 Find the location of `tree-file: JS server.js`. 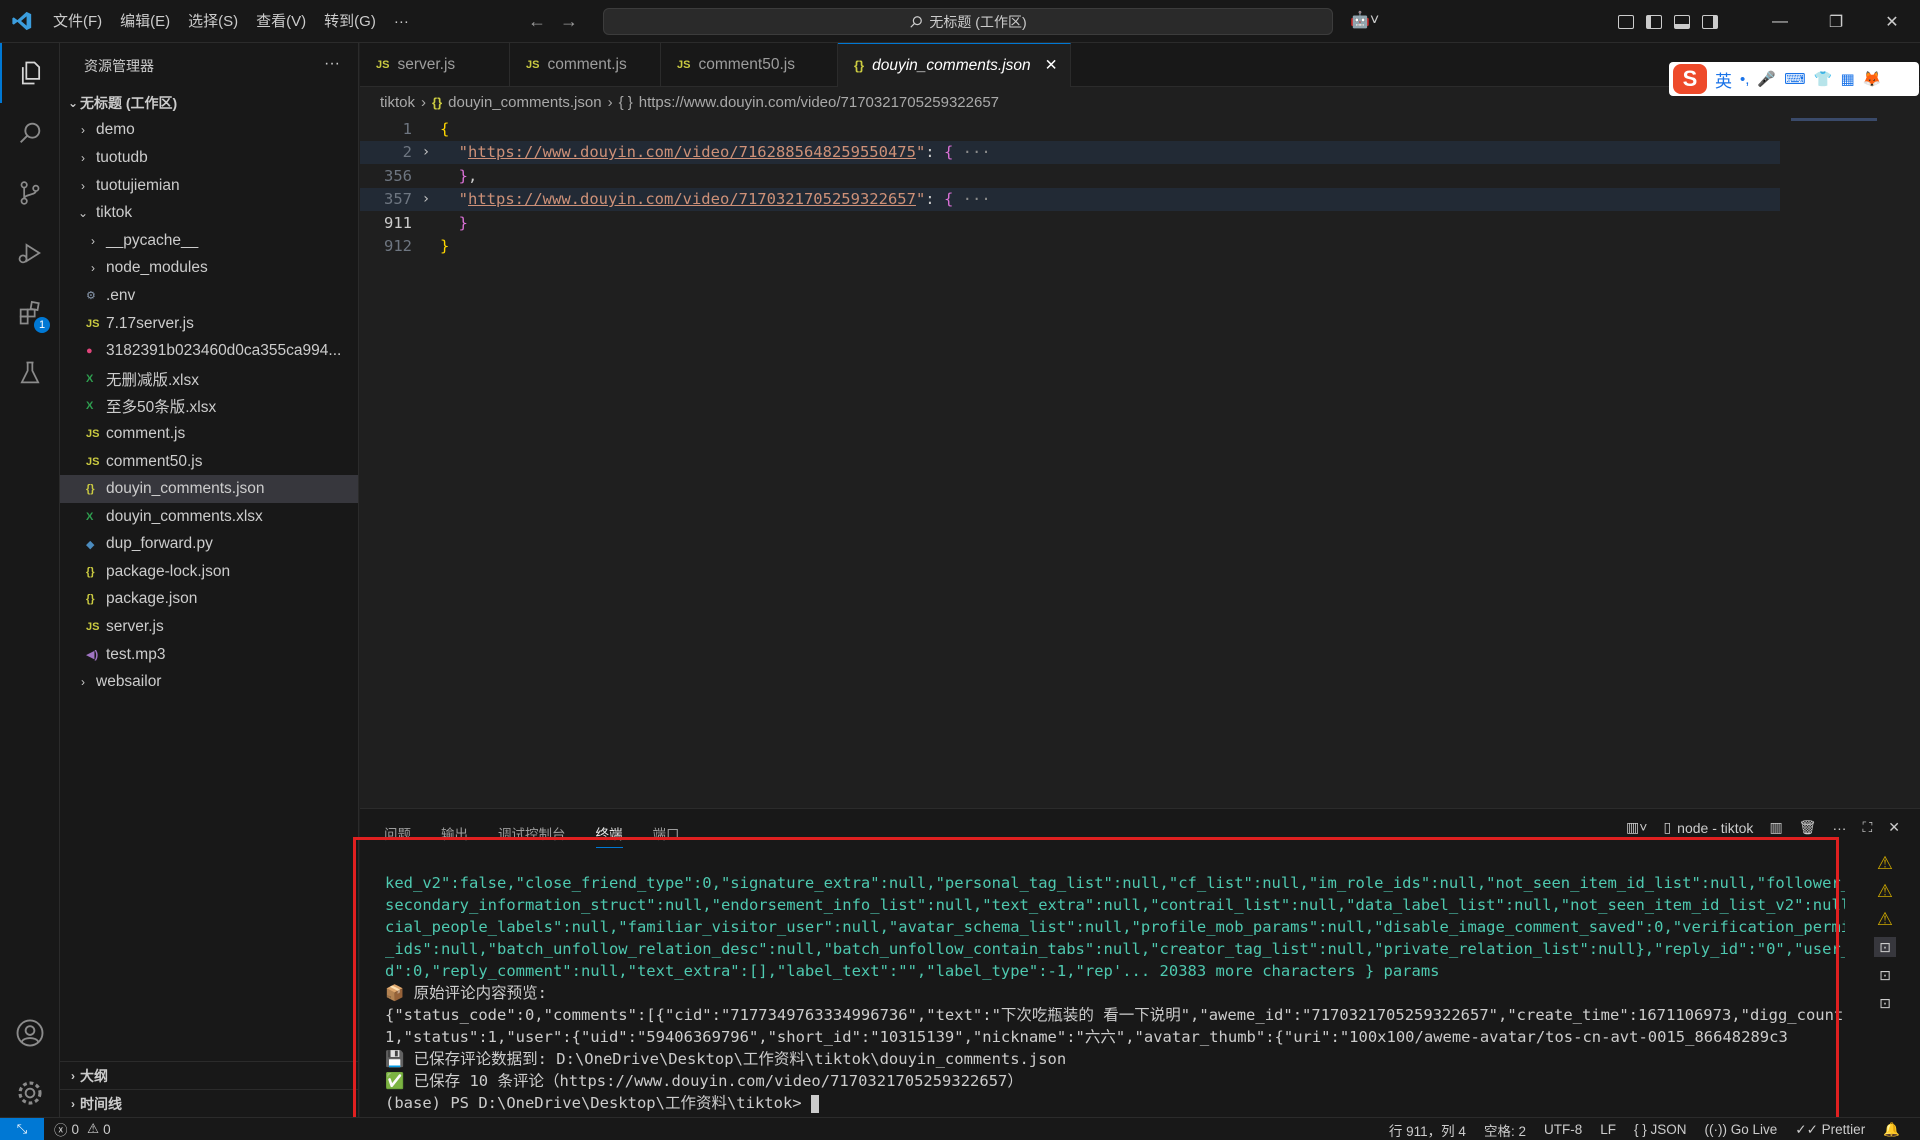

tree-file: JS server.js is located at coordinates (209, 627).